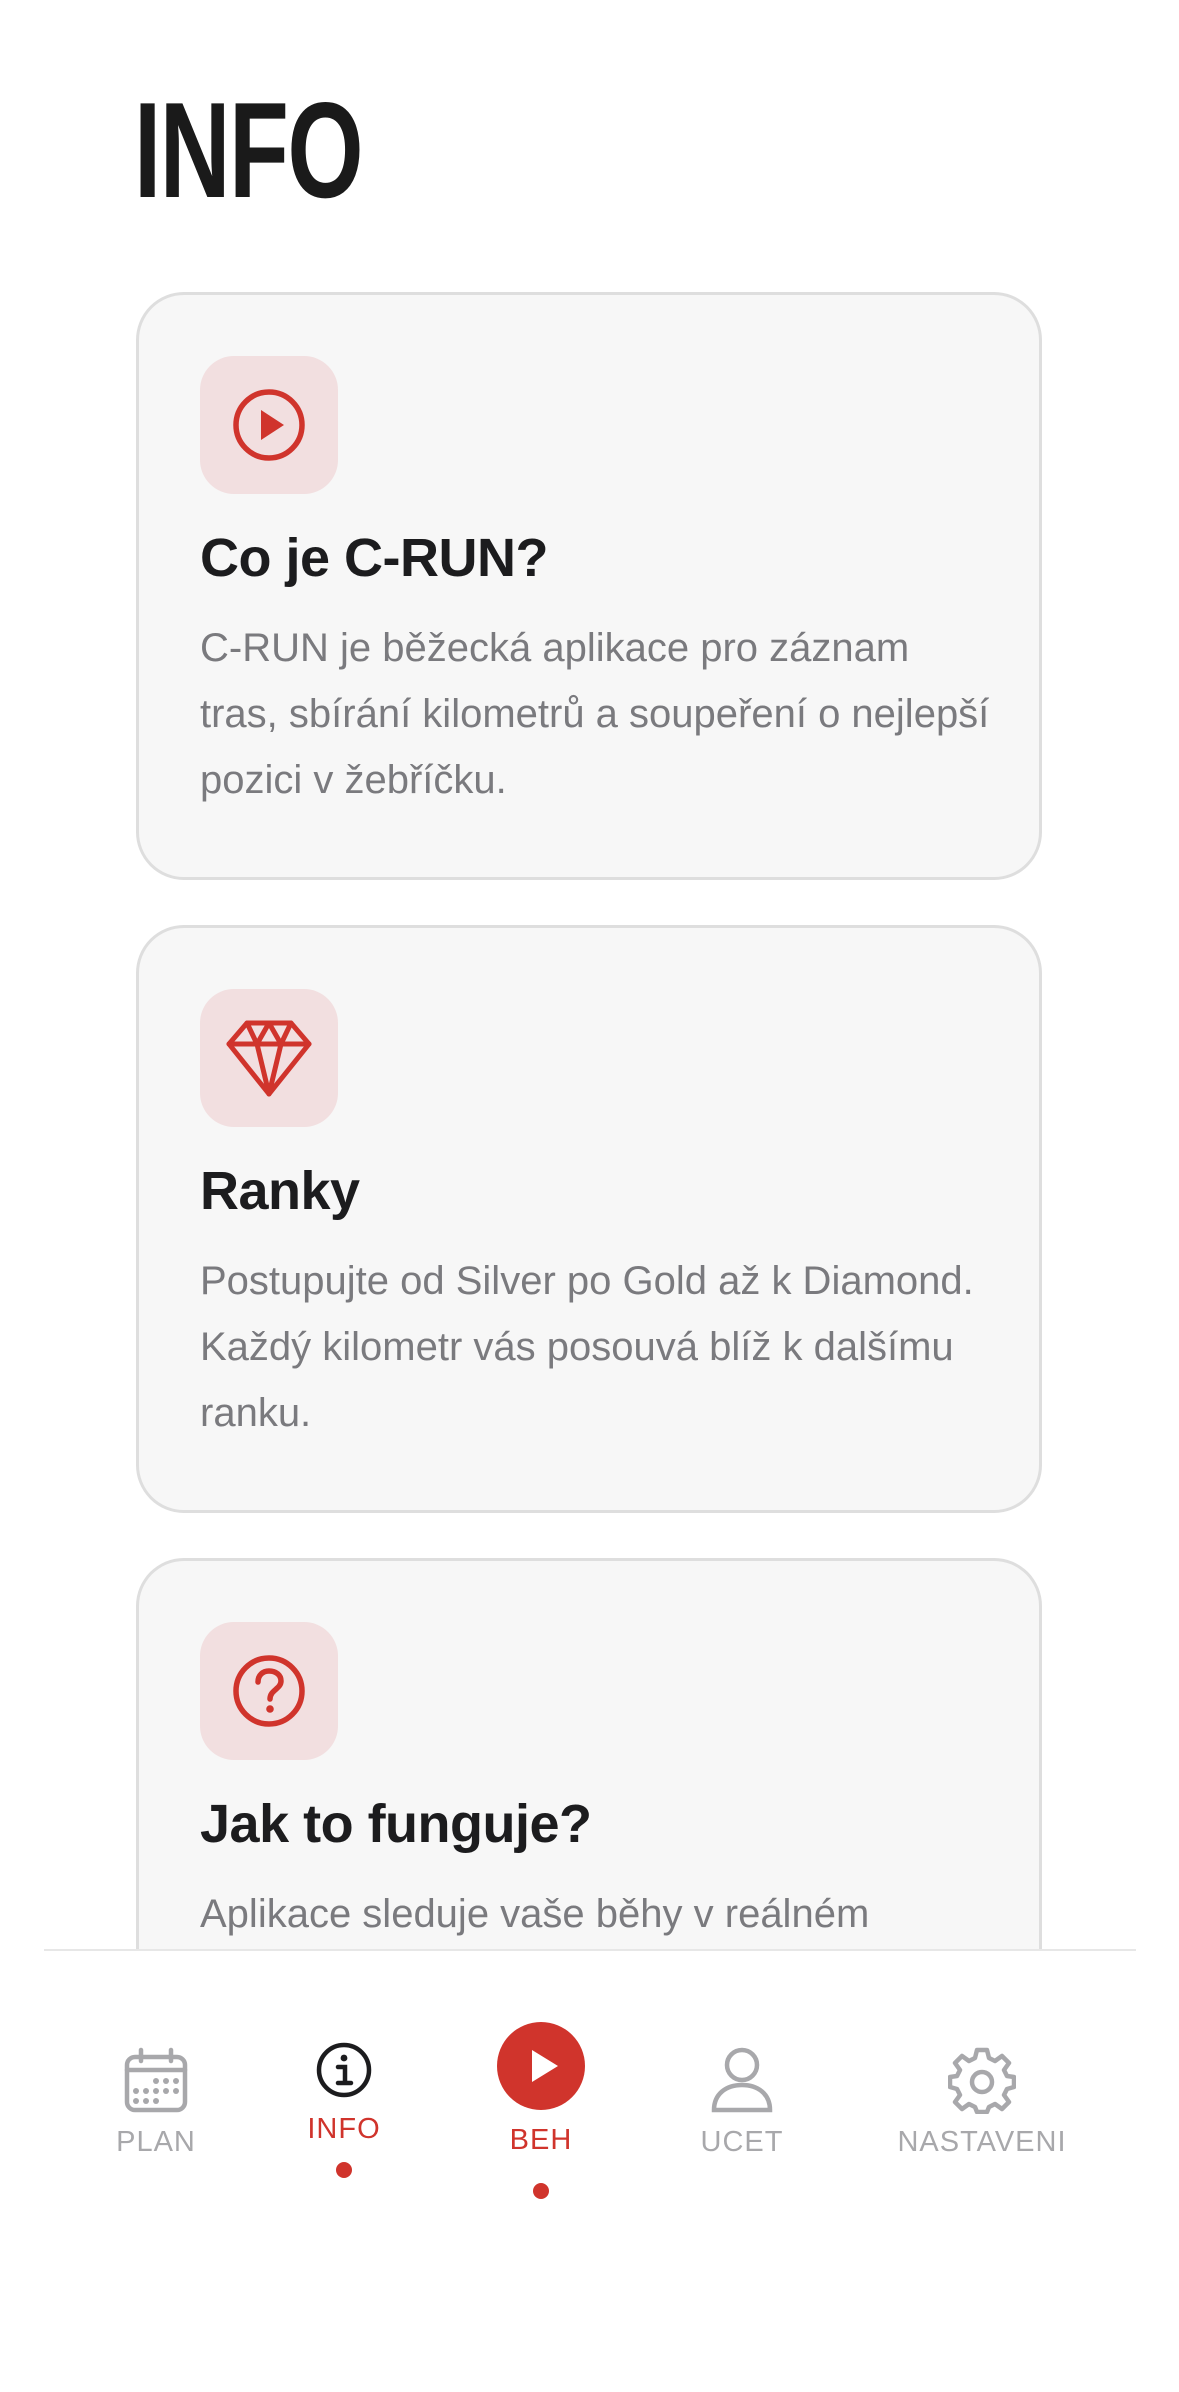 The image size is (1179, 2392). What do you see at coordinates (269, 1058) in the screenshot?
I see `diamond-icon` at bounding box center [269, 1058].